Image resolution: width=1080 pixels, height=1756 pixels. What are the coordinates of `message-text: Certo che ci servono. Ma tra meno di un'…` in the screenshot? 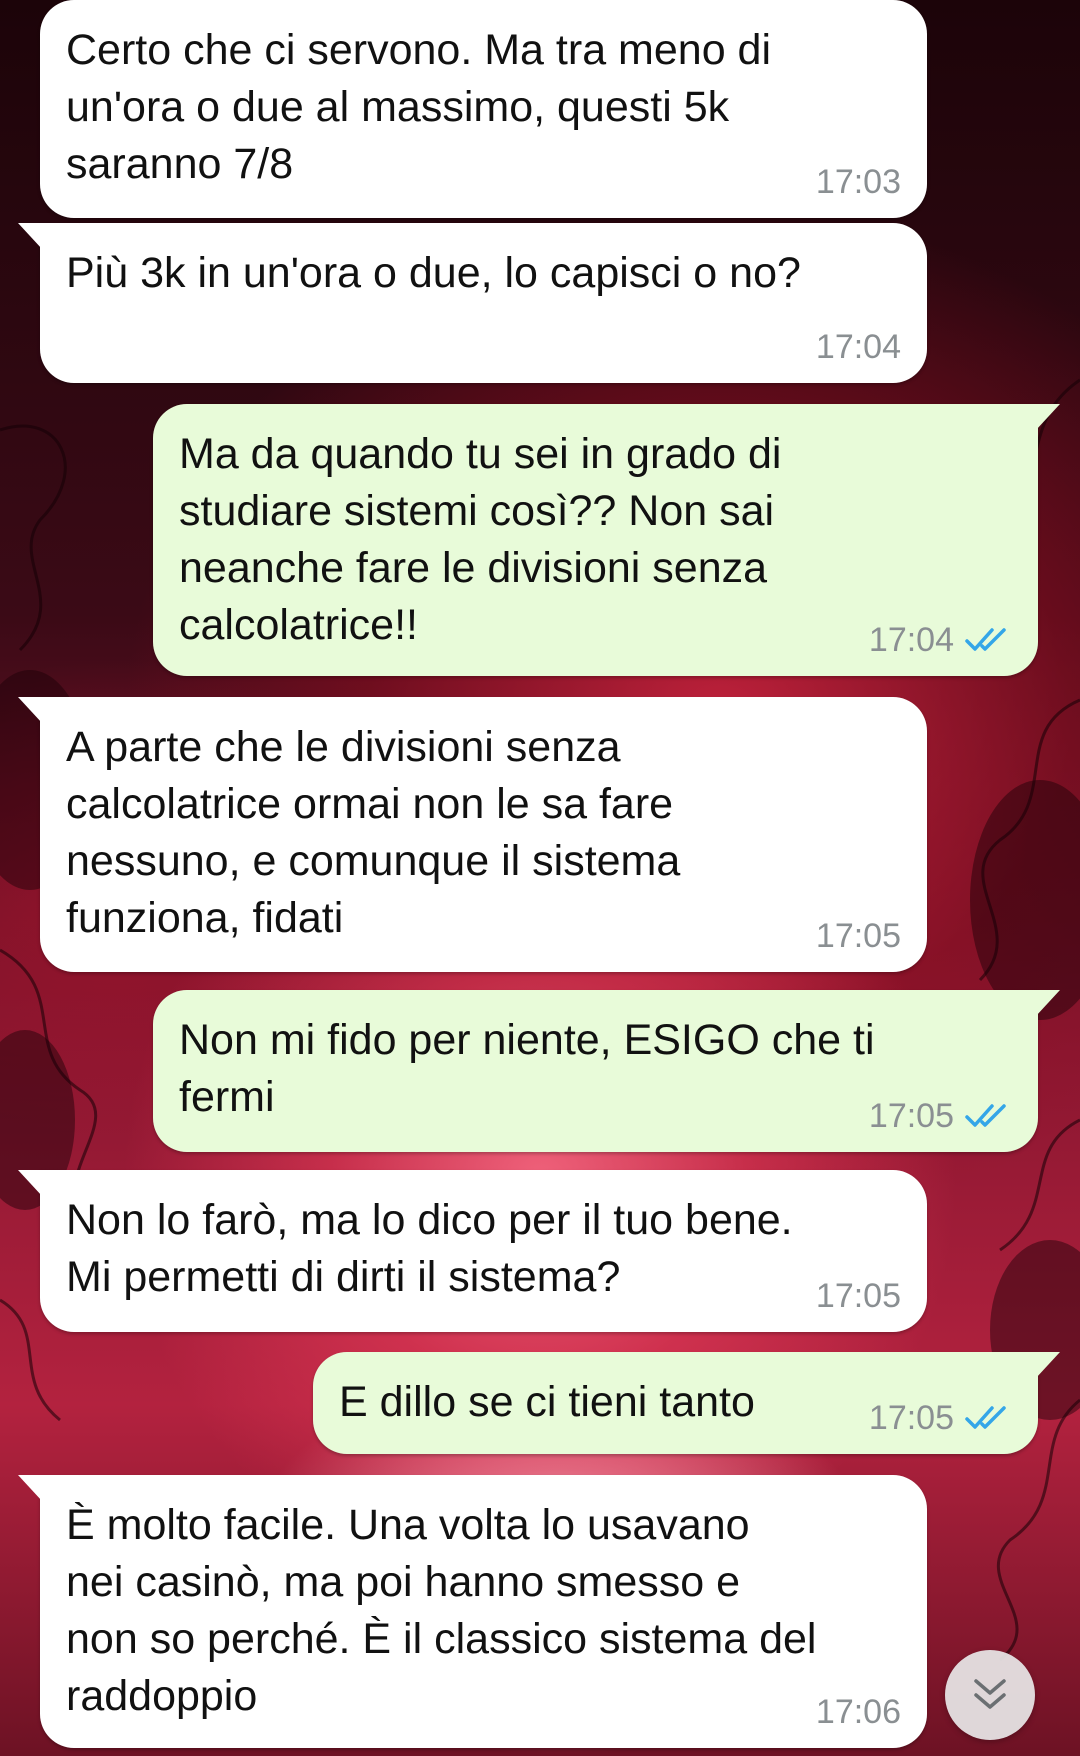 It's located at (419, 107).